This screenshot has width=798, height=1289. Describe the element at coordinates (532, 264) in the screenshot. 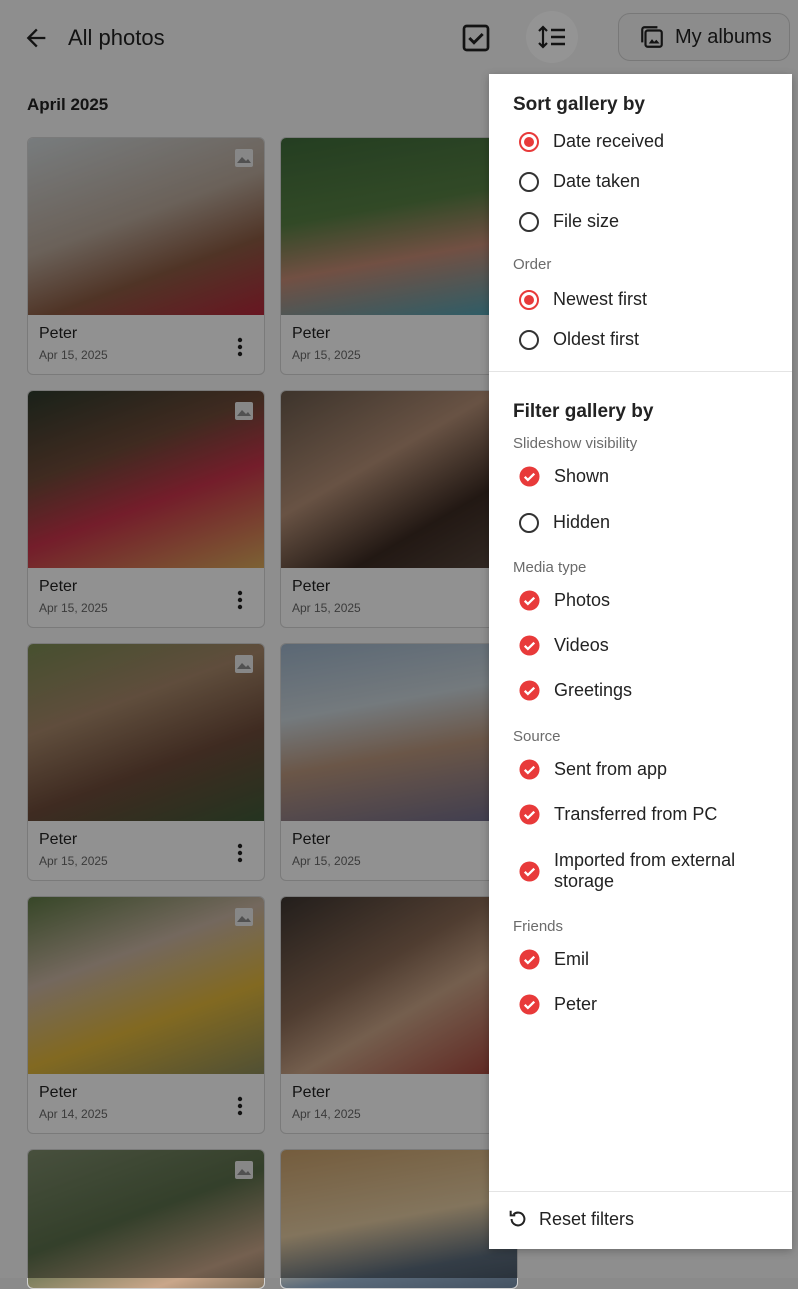

I see `order-subtitle: Order` at that location.